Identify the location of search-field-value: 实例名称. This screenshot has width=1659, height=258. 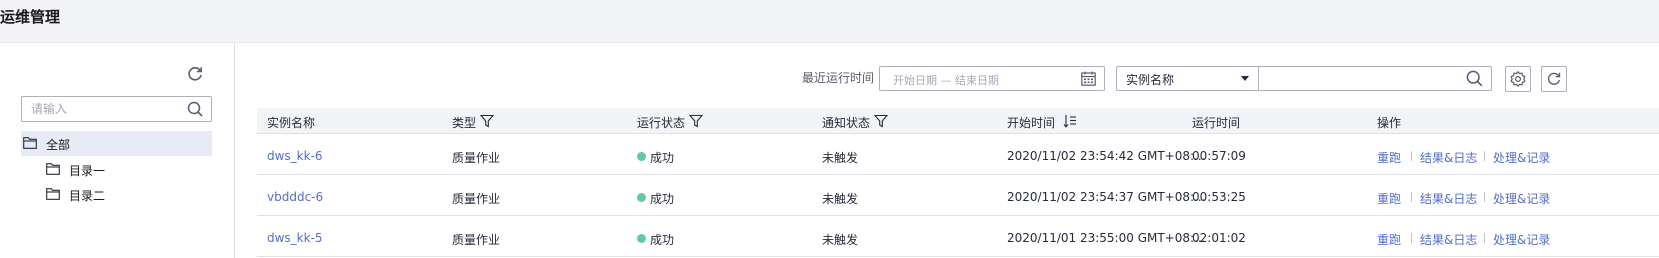
(1150, 80).